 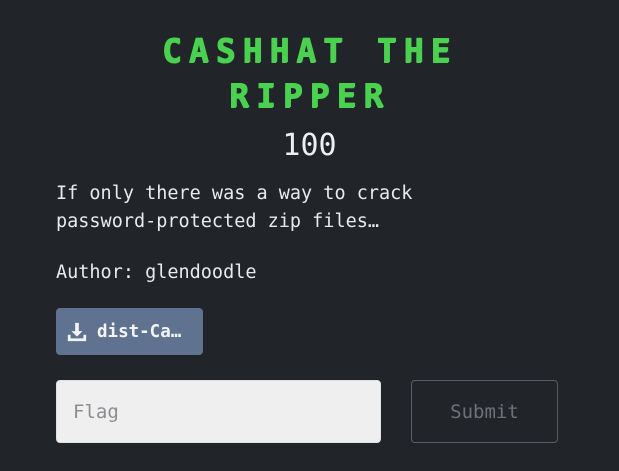 What do you see at coordinates (309, 145) in the screenshot?
I see `challenge-points: 100` at bounding box center [309, 145].